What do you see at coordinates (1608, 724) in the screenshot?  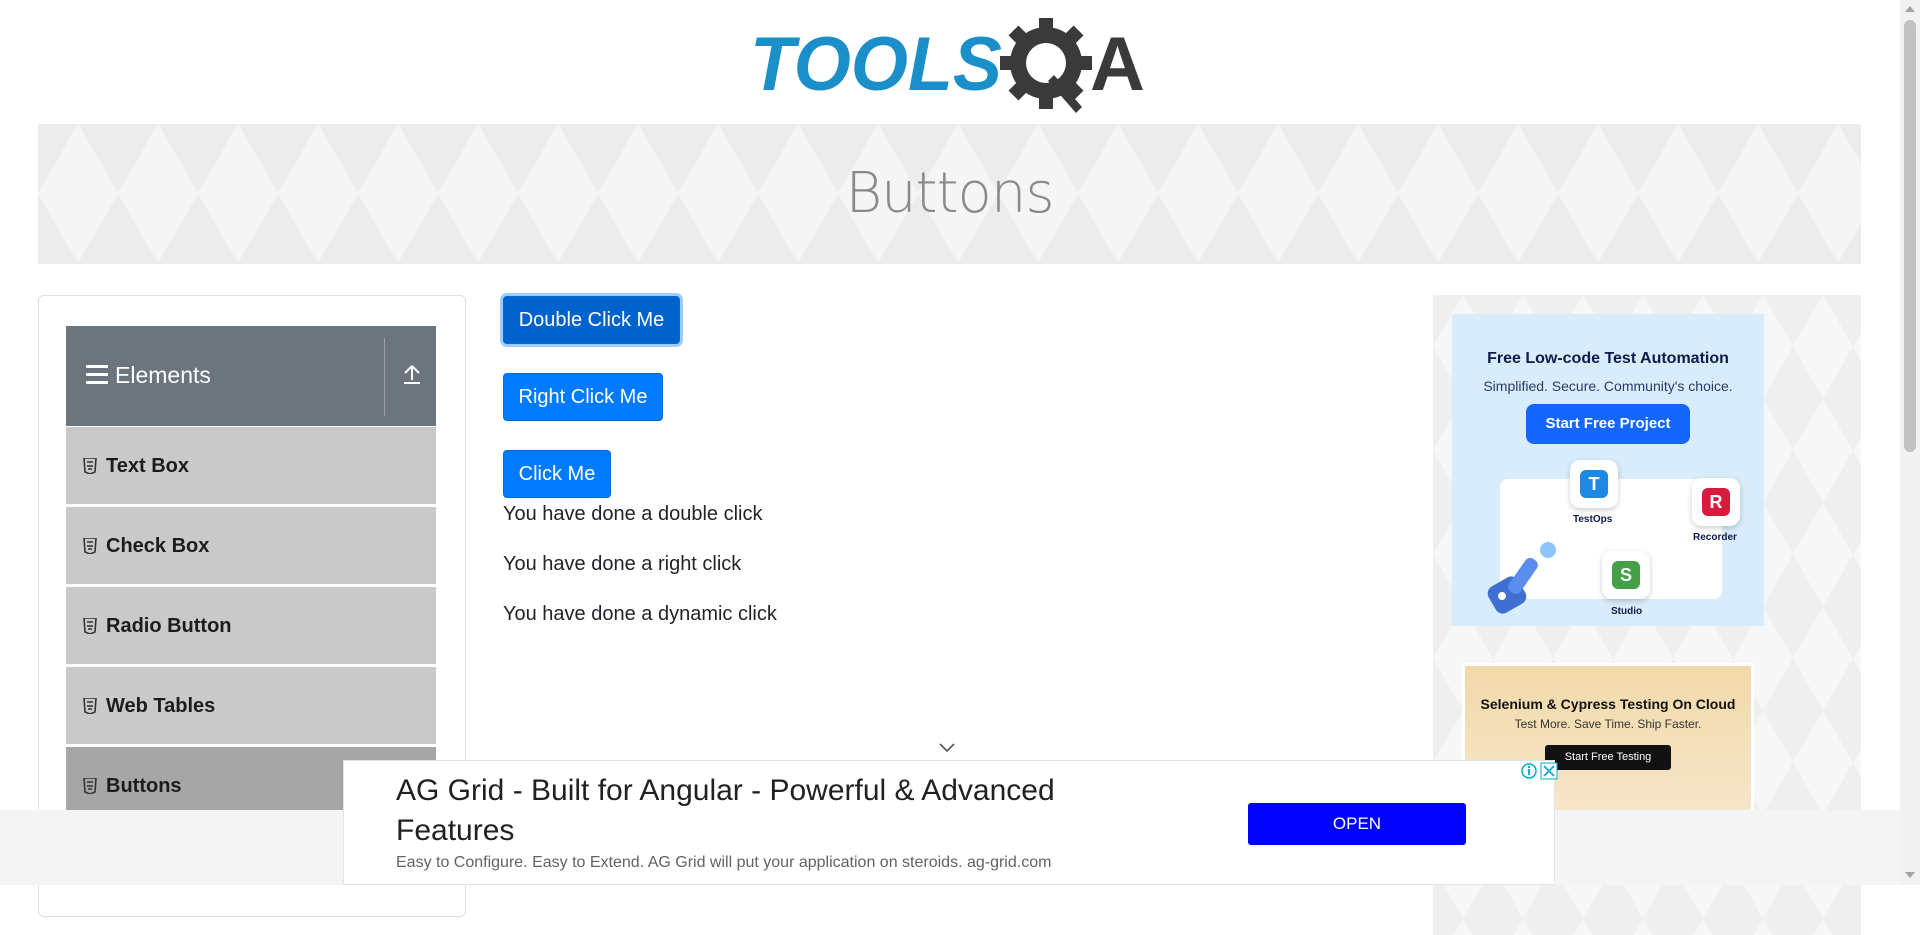 I see `ad-subline: Test More. Save Time. Ship Faster.` at bounding box center [1608, 724].